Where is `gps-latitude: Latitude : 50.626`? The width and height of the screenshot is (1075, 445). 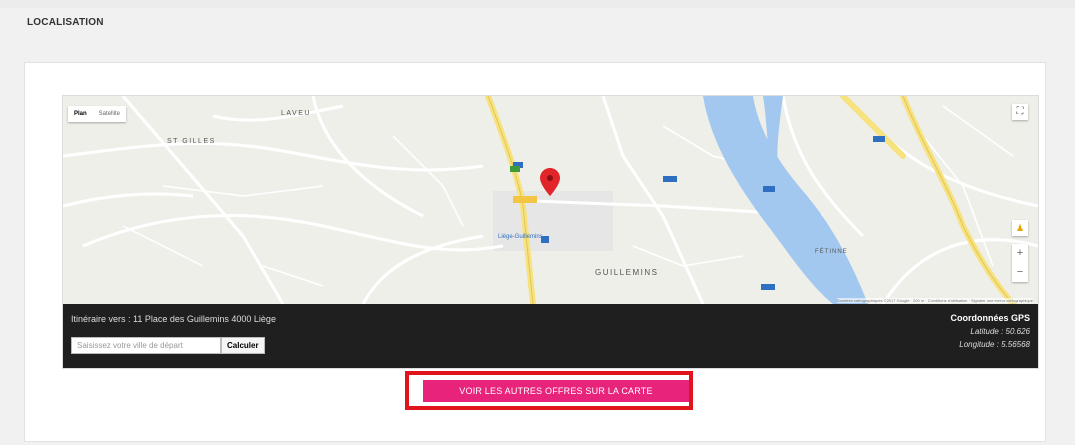
gps-latitude: Latitude : 50.626 is located at coordinates (1000, 331).